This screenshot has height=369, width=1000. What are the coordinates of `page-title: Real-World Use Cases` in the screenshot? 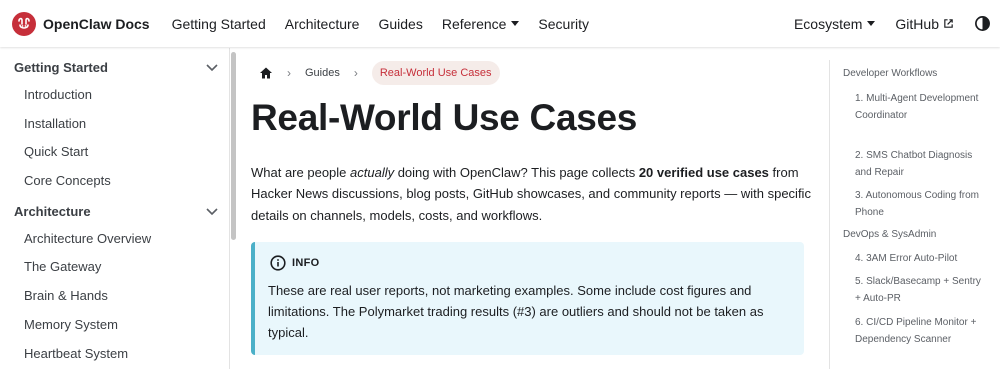 It's located at (444, 117).